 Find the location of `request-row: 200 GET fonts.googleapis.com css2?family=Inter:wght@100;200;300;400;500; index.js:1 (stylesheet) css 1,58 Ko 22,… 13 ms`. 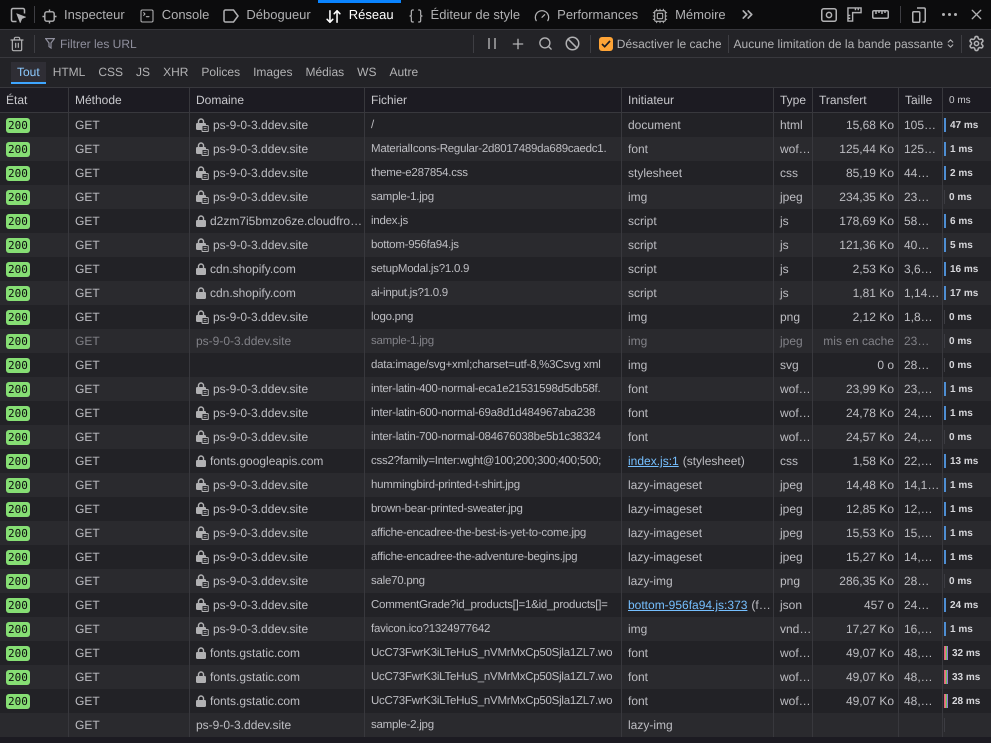

request-row: 200 GET fonts.googleapis.com css2?family=Inter:wght@100;200;300;400;500; index.js:1 (stylesheet) css 1,58 Ko 22,… 13 ms is located at coordinates (495, 461).